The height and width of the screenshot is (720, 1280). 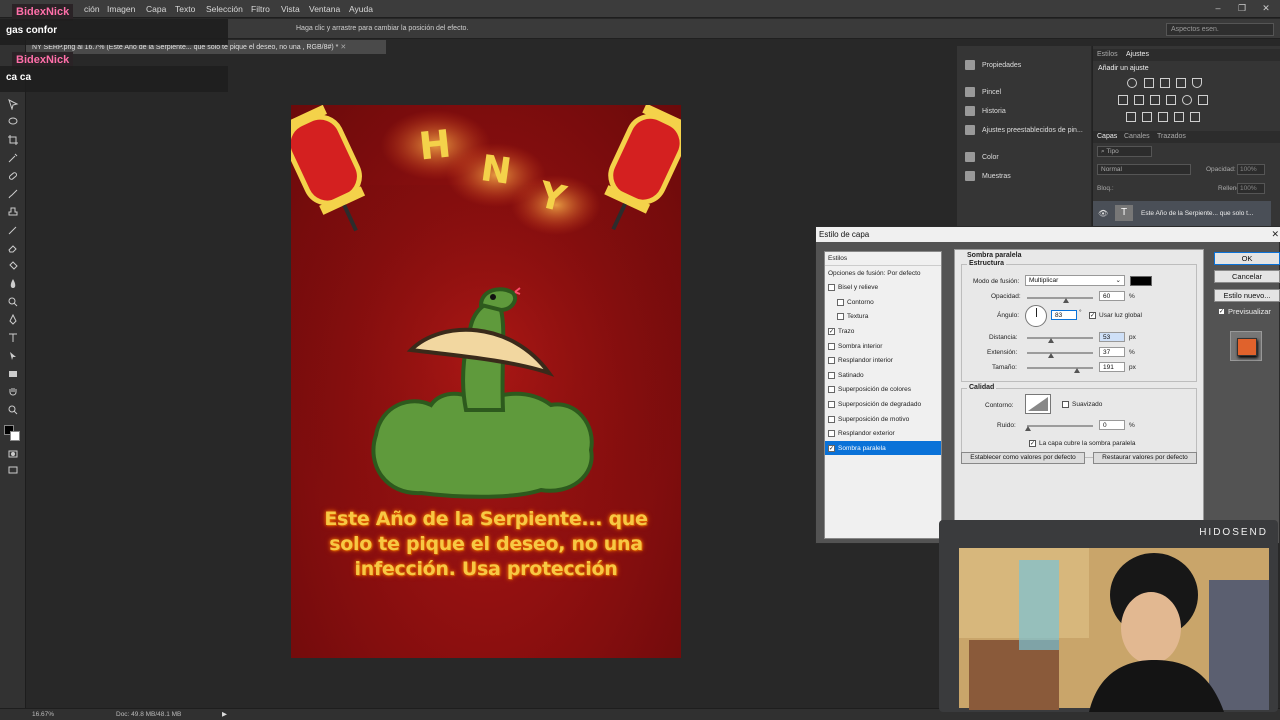 I want to click on exposure-icon, so click(x=1181, y=83).